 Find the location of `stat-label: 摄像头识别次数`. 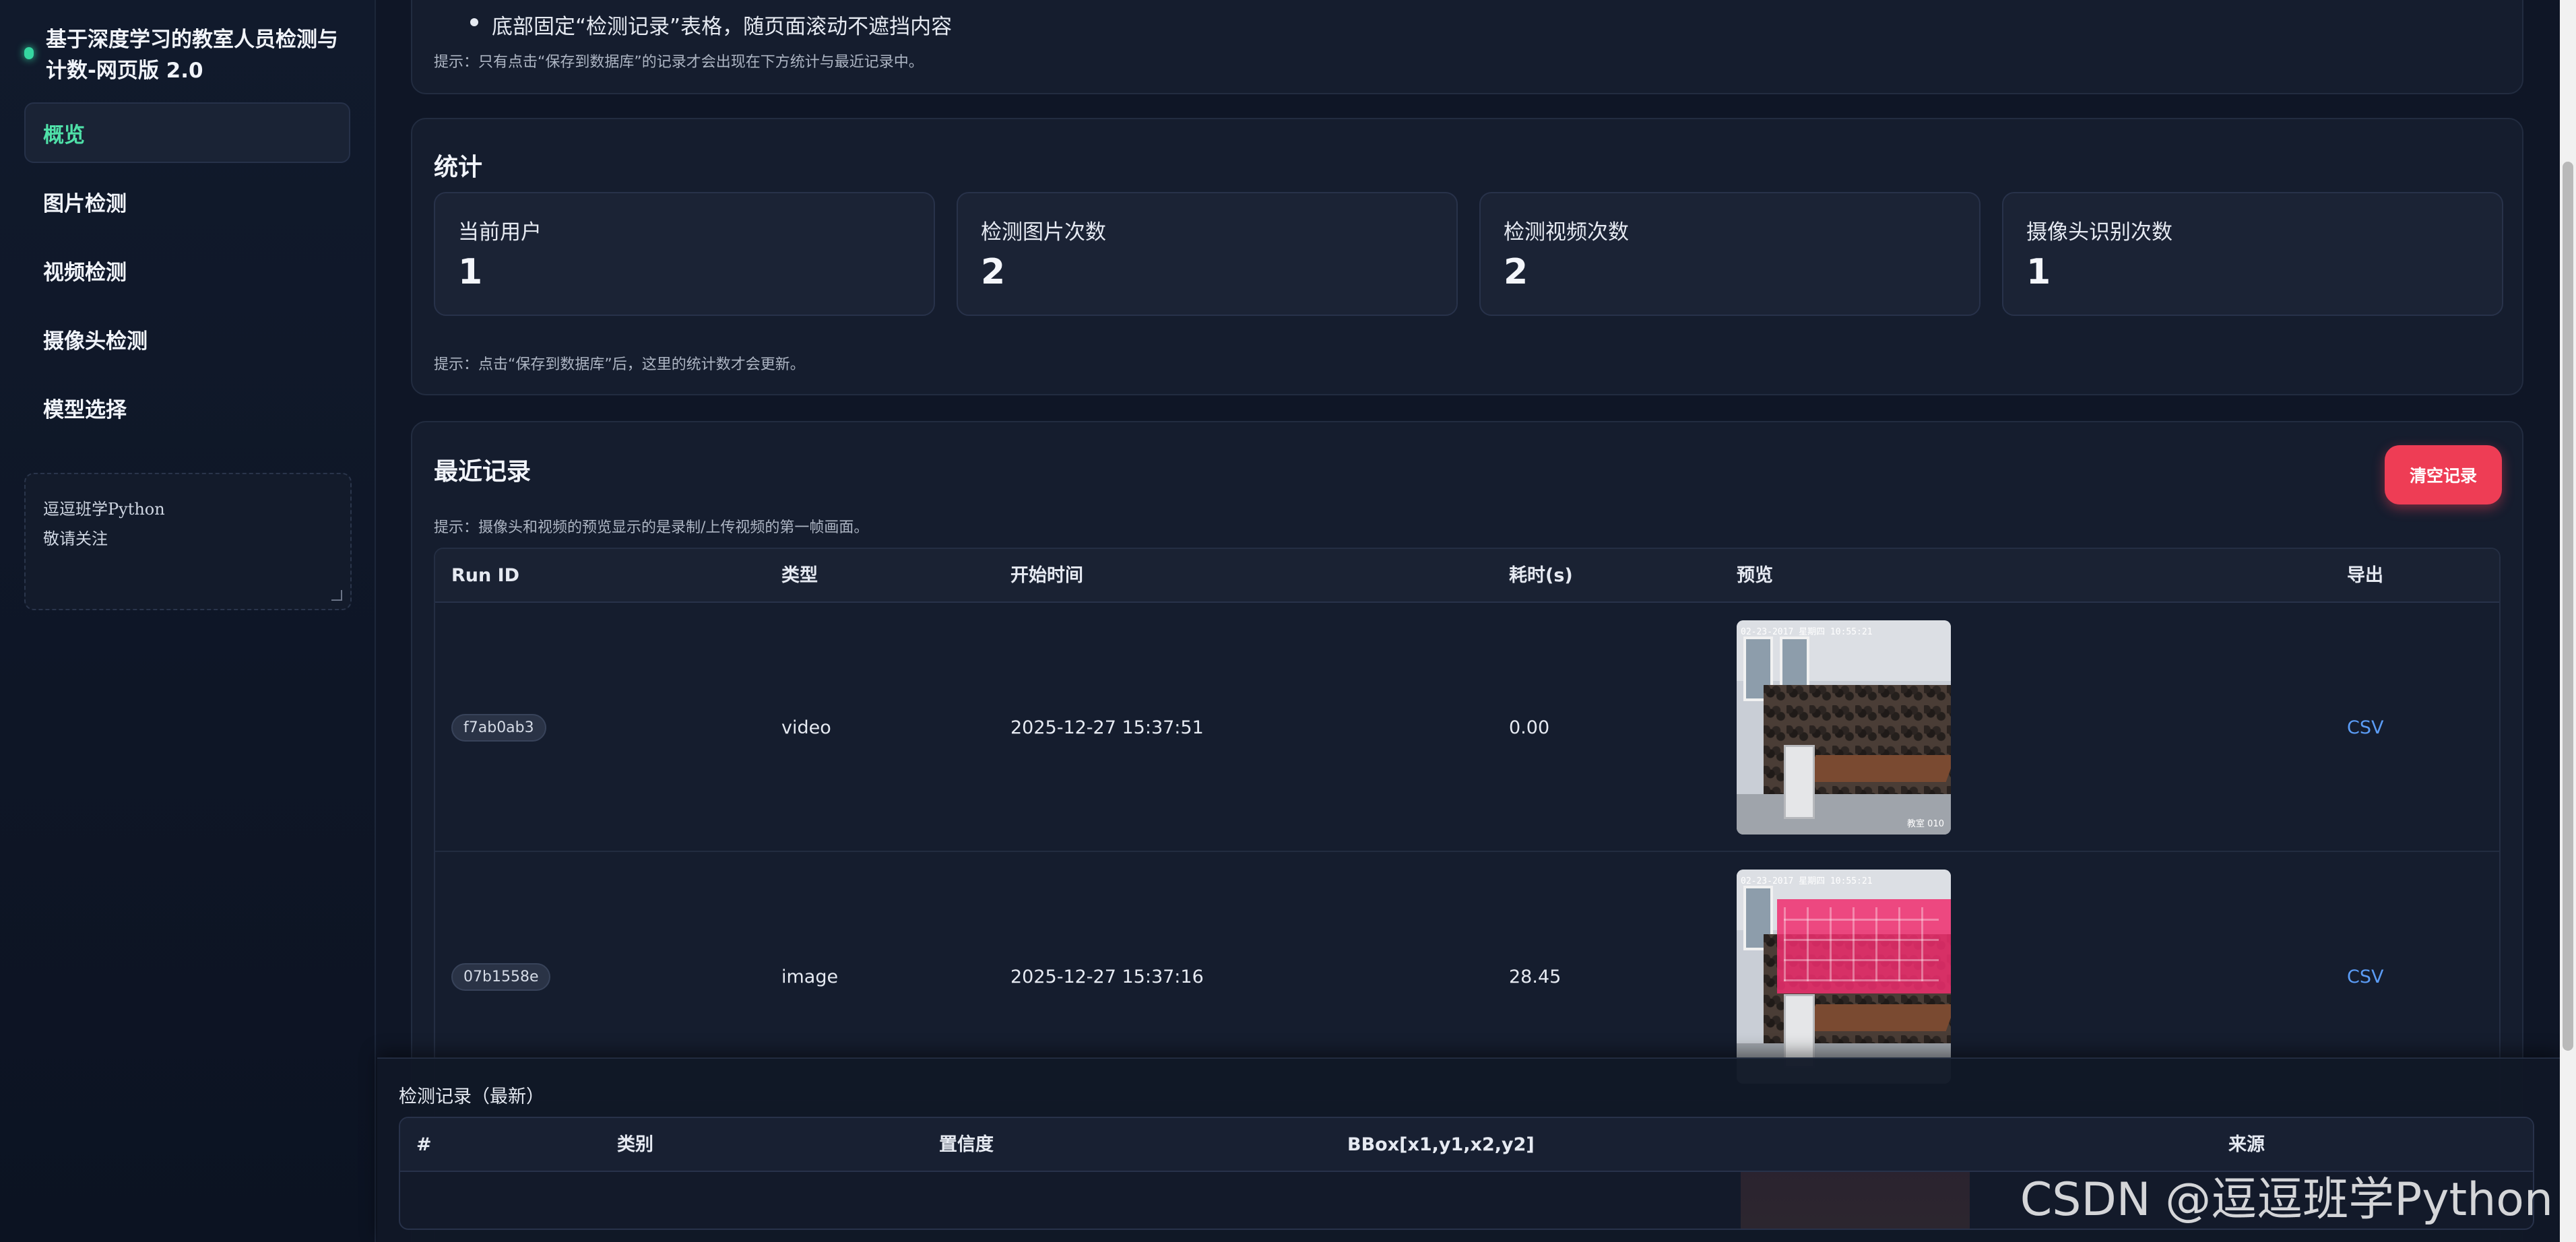

stat-label: 摄像头识别次数 is located at coordinates (2099, 232).